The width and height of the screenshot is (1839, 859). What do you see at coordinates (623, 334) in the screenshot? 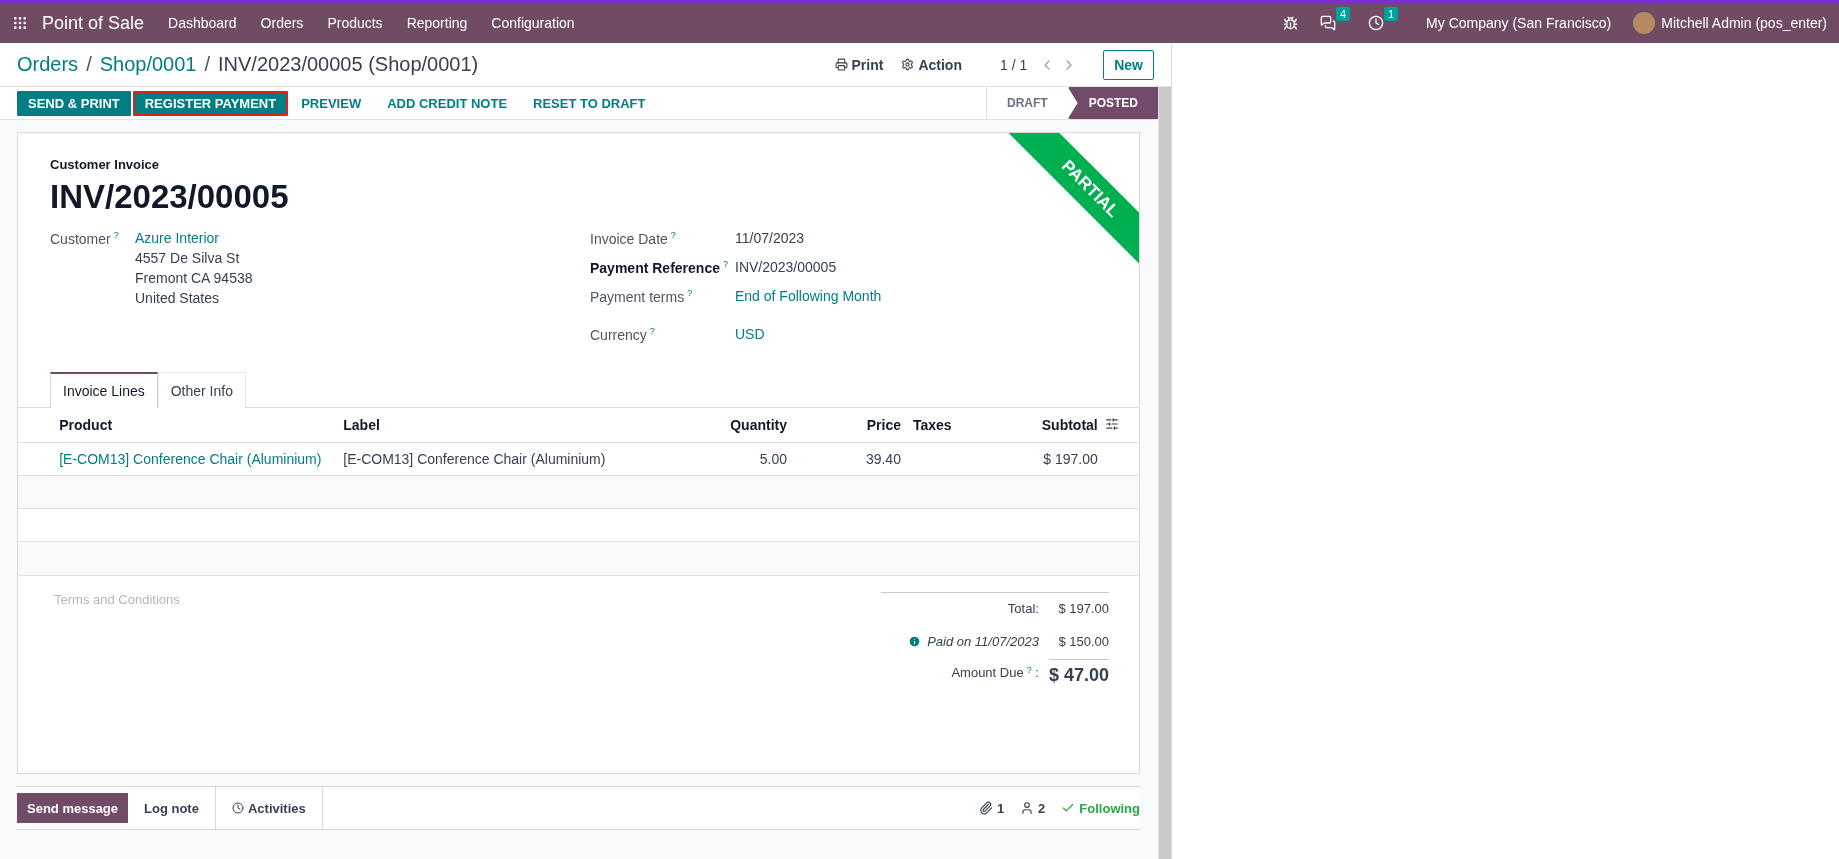
I see `field-label: Currency $^{?}$` at bounding box center [623, 334].